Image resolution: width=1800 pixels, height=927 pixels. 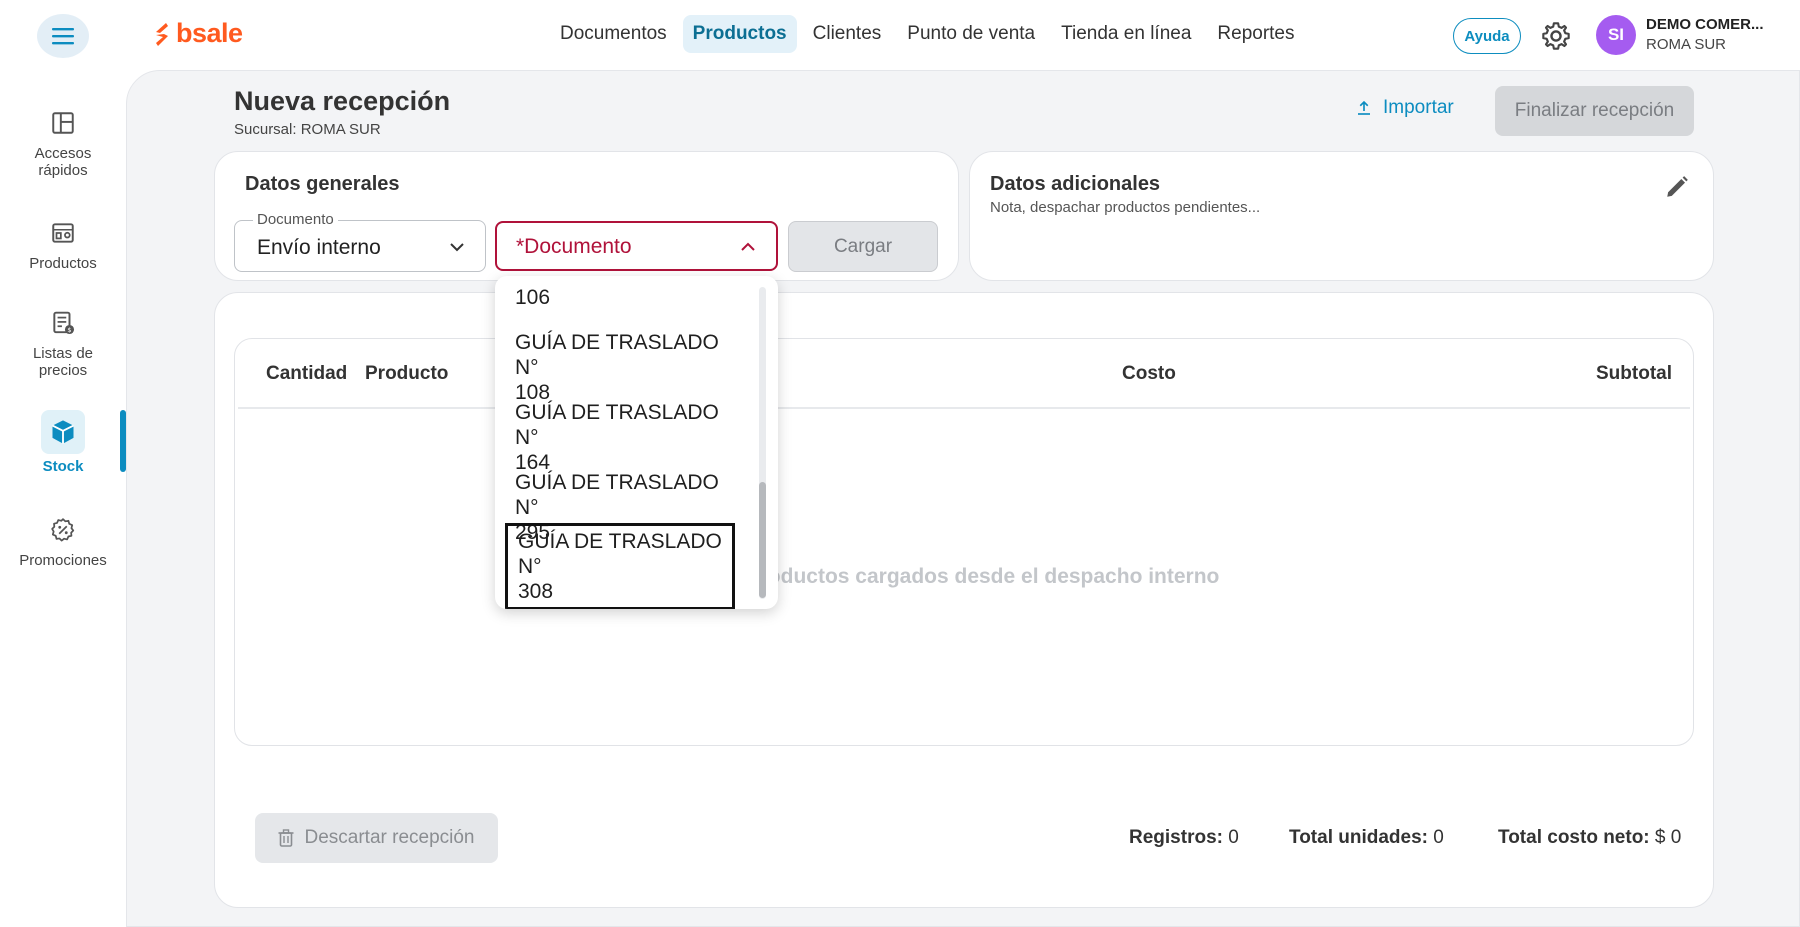 I want to click on sidebar-label: Accesos rápidos, so click(x=63, y=162).